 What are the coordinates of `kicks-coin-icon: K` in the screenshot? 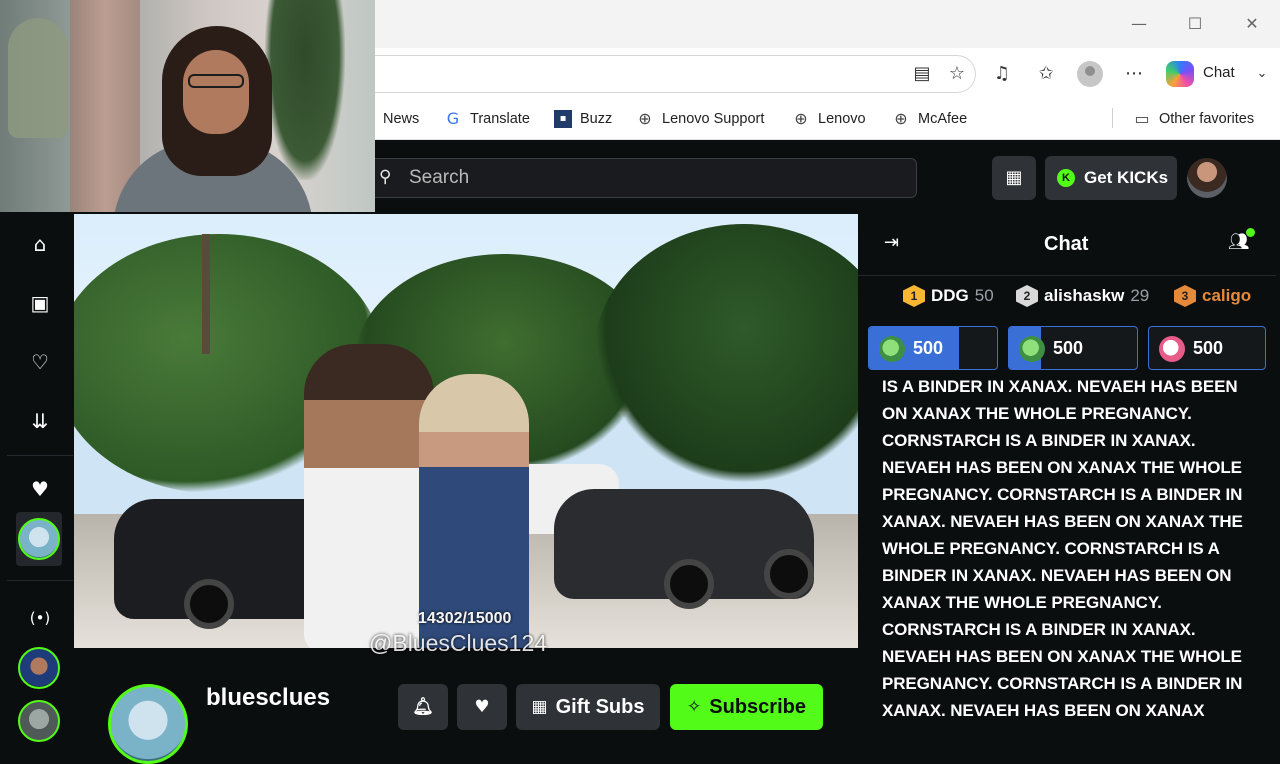 It's located at (1066, 178).